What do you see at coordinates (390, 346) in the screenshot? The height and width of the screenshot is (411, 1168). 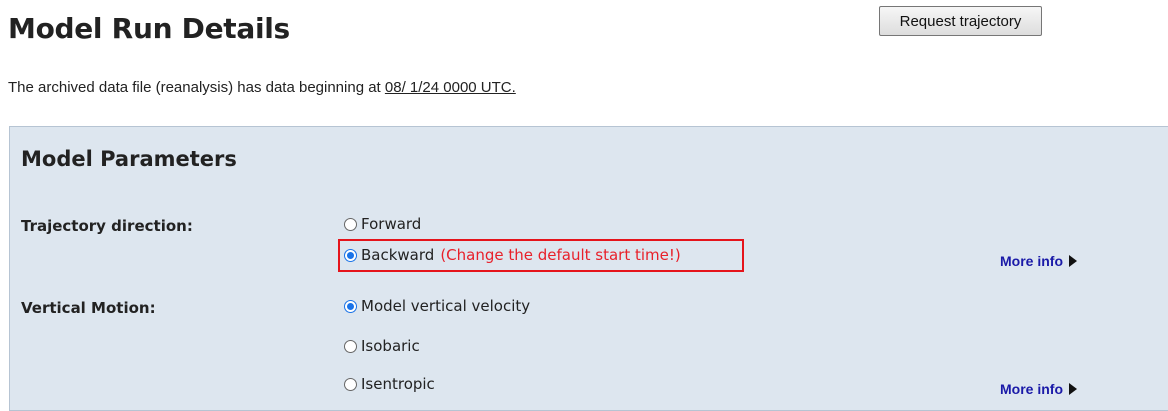 I see `isobaric-label: Isobaric` at bounding box center [390, 346].